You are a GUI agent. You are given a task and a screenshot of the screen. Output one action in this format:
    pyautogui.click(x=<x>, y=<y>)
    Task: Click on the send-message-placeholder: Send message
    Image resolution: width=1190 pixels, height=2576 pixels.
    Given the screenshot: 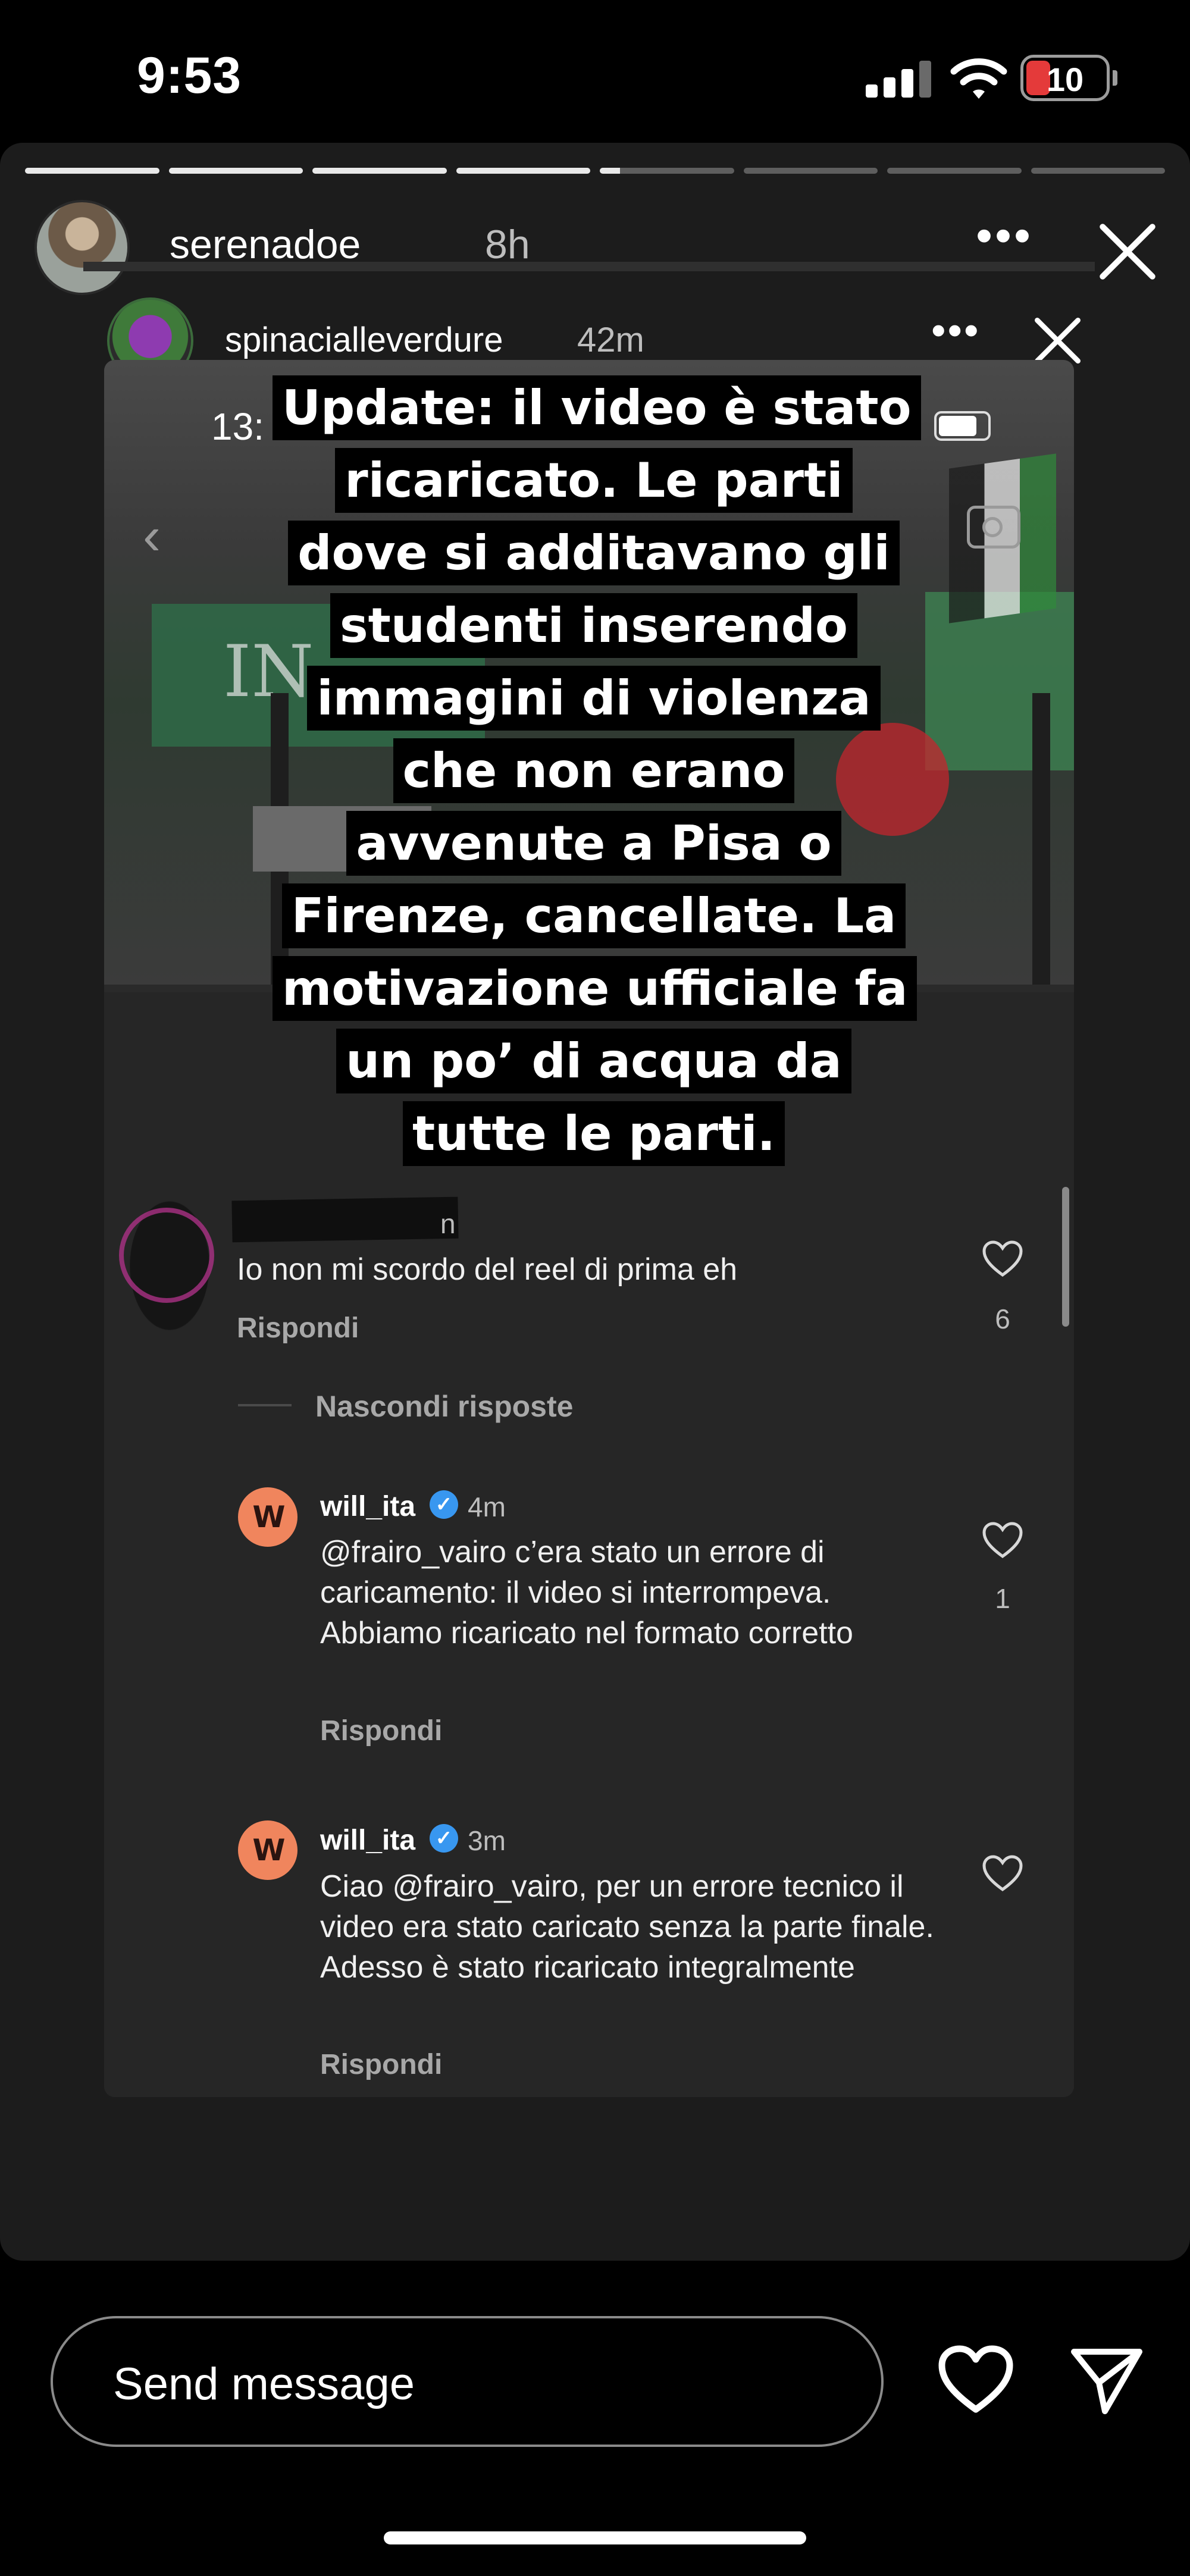 What is the action you would take?
    pyautogui.click(x=264, y=2384)
    